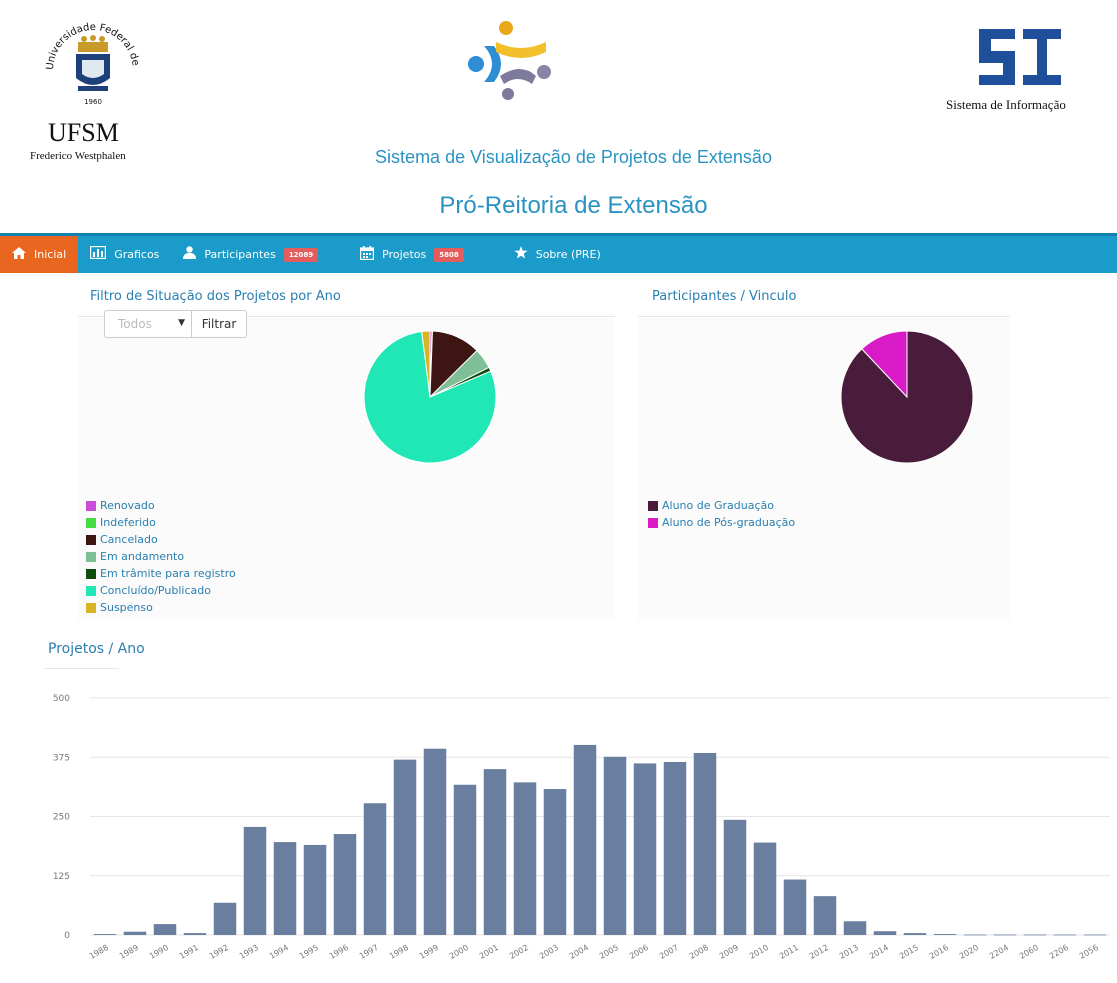  I want to click on bar-2005, so click(615, 845).